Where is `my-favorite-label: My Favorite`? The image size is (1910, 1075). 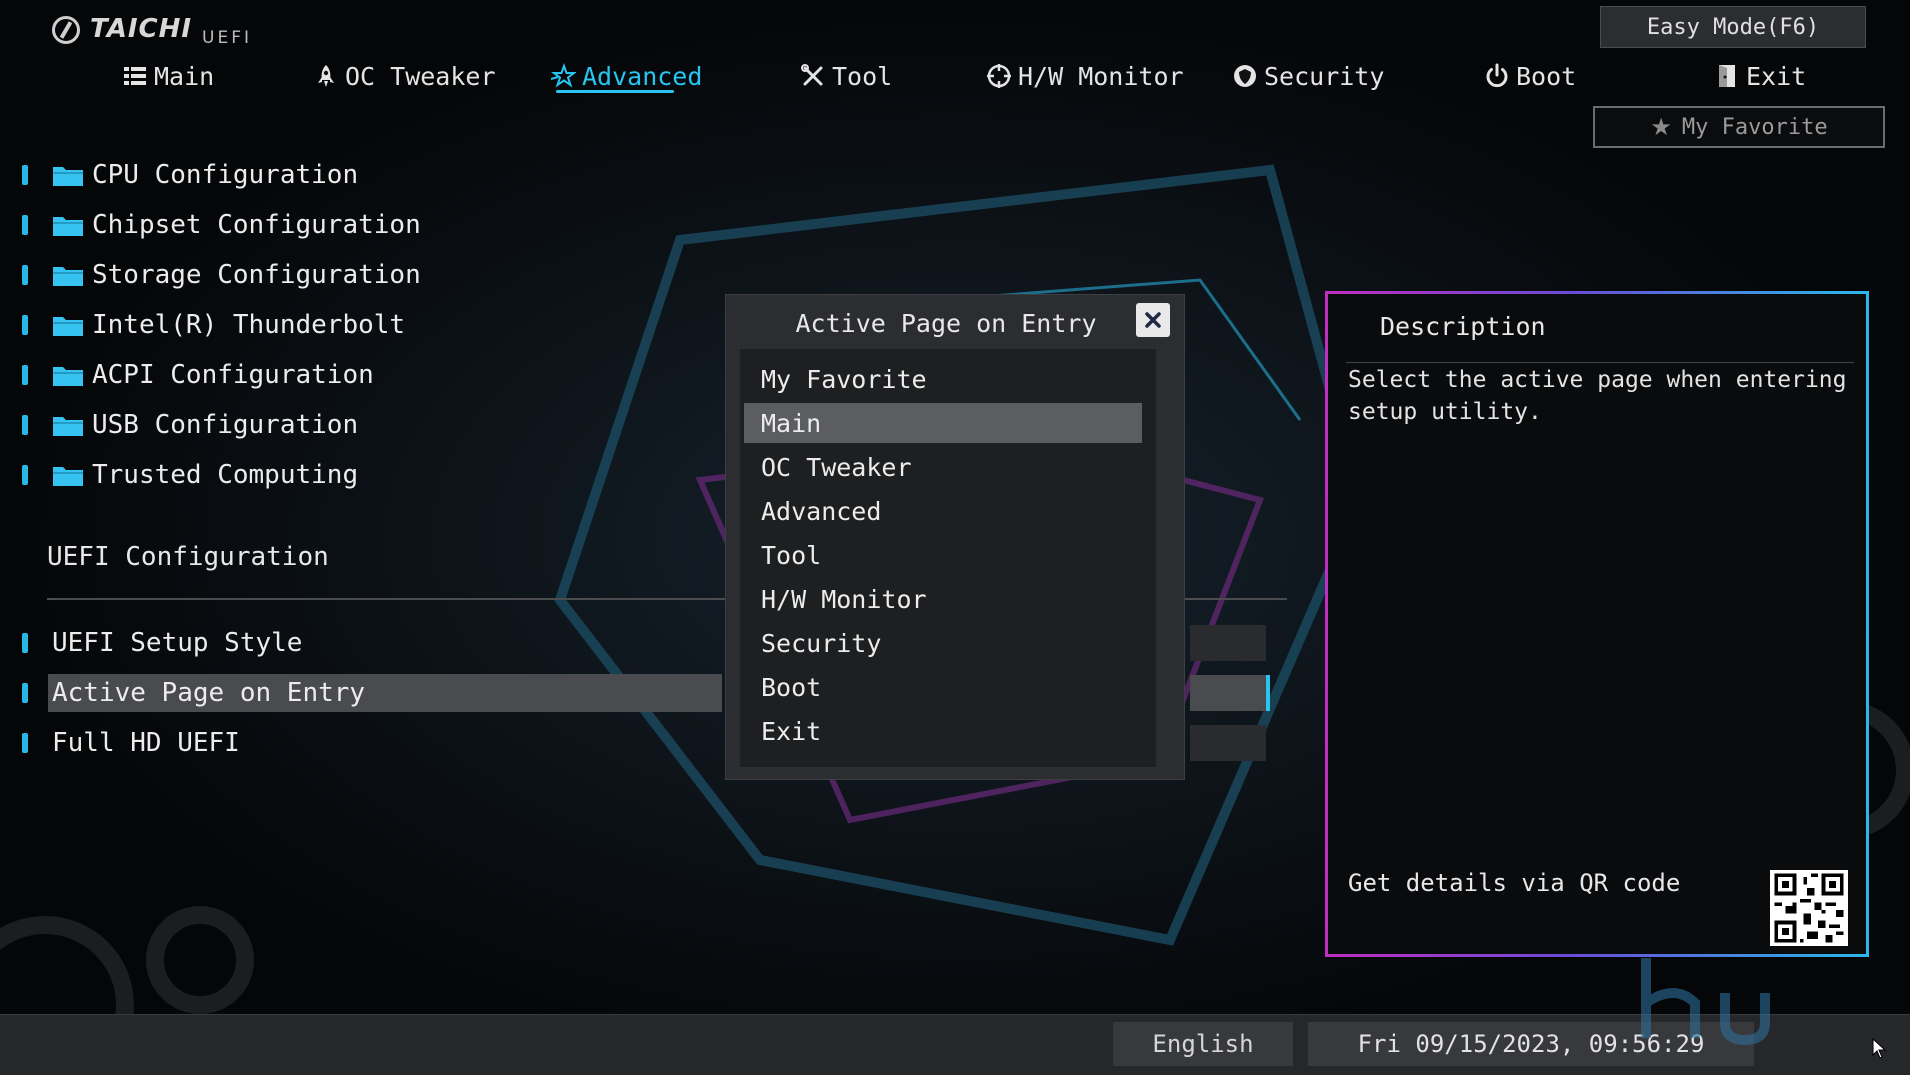 my-favorite-label: My Favorite is located at coordinates (1754, 127).